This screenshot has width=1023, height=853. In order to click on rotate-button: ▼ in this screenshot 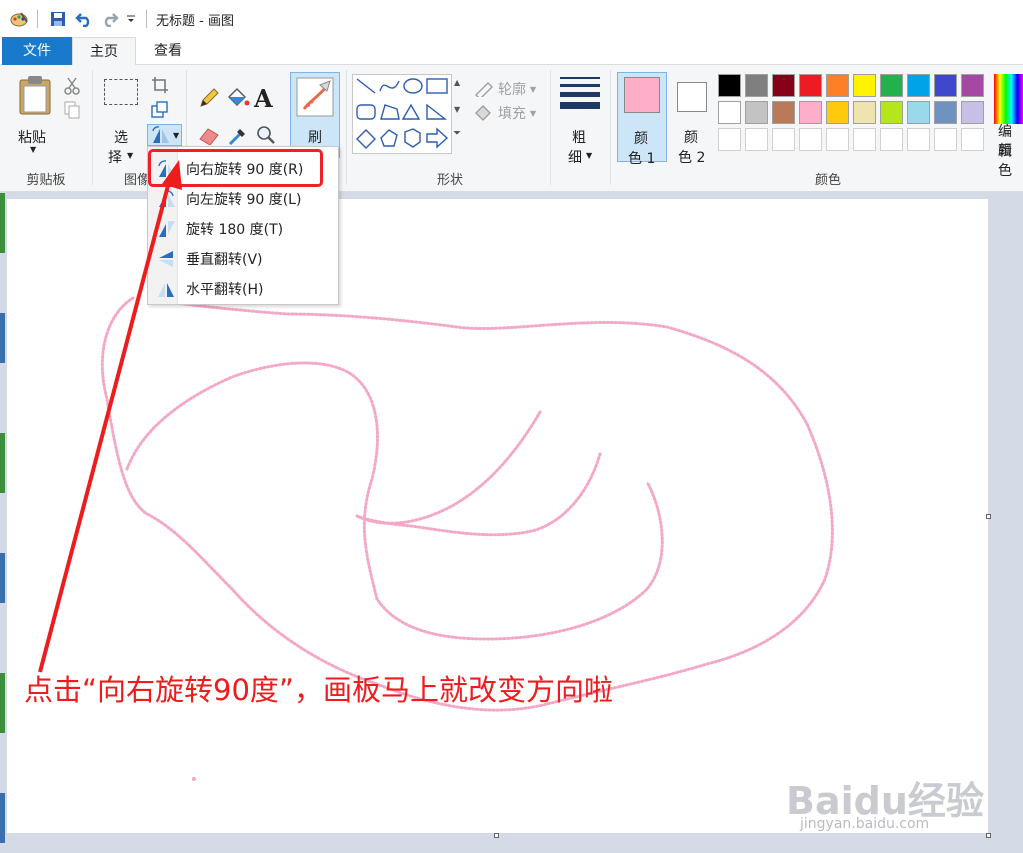, I will do `click(164, 135)`.